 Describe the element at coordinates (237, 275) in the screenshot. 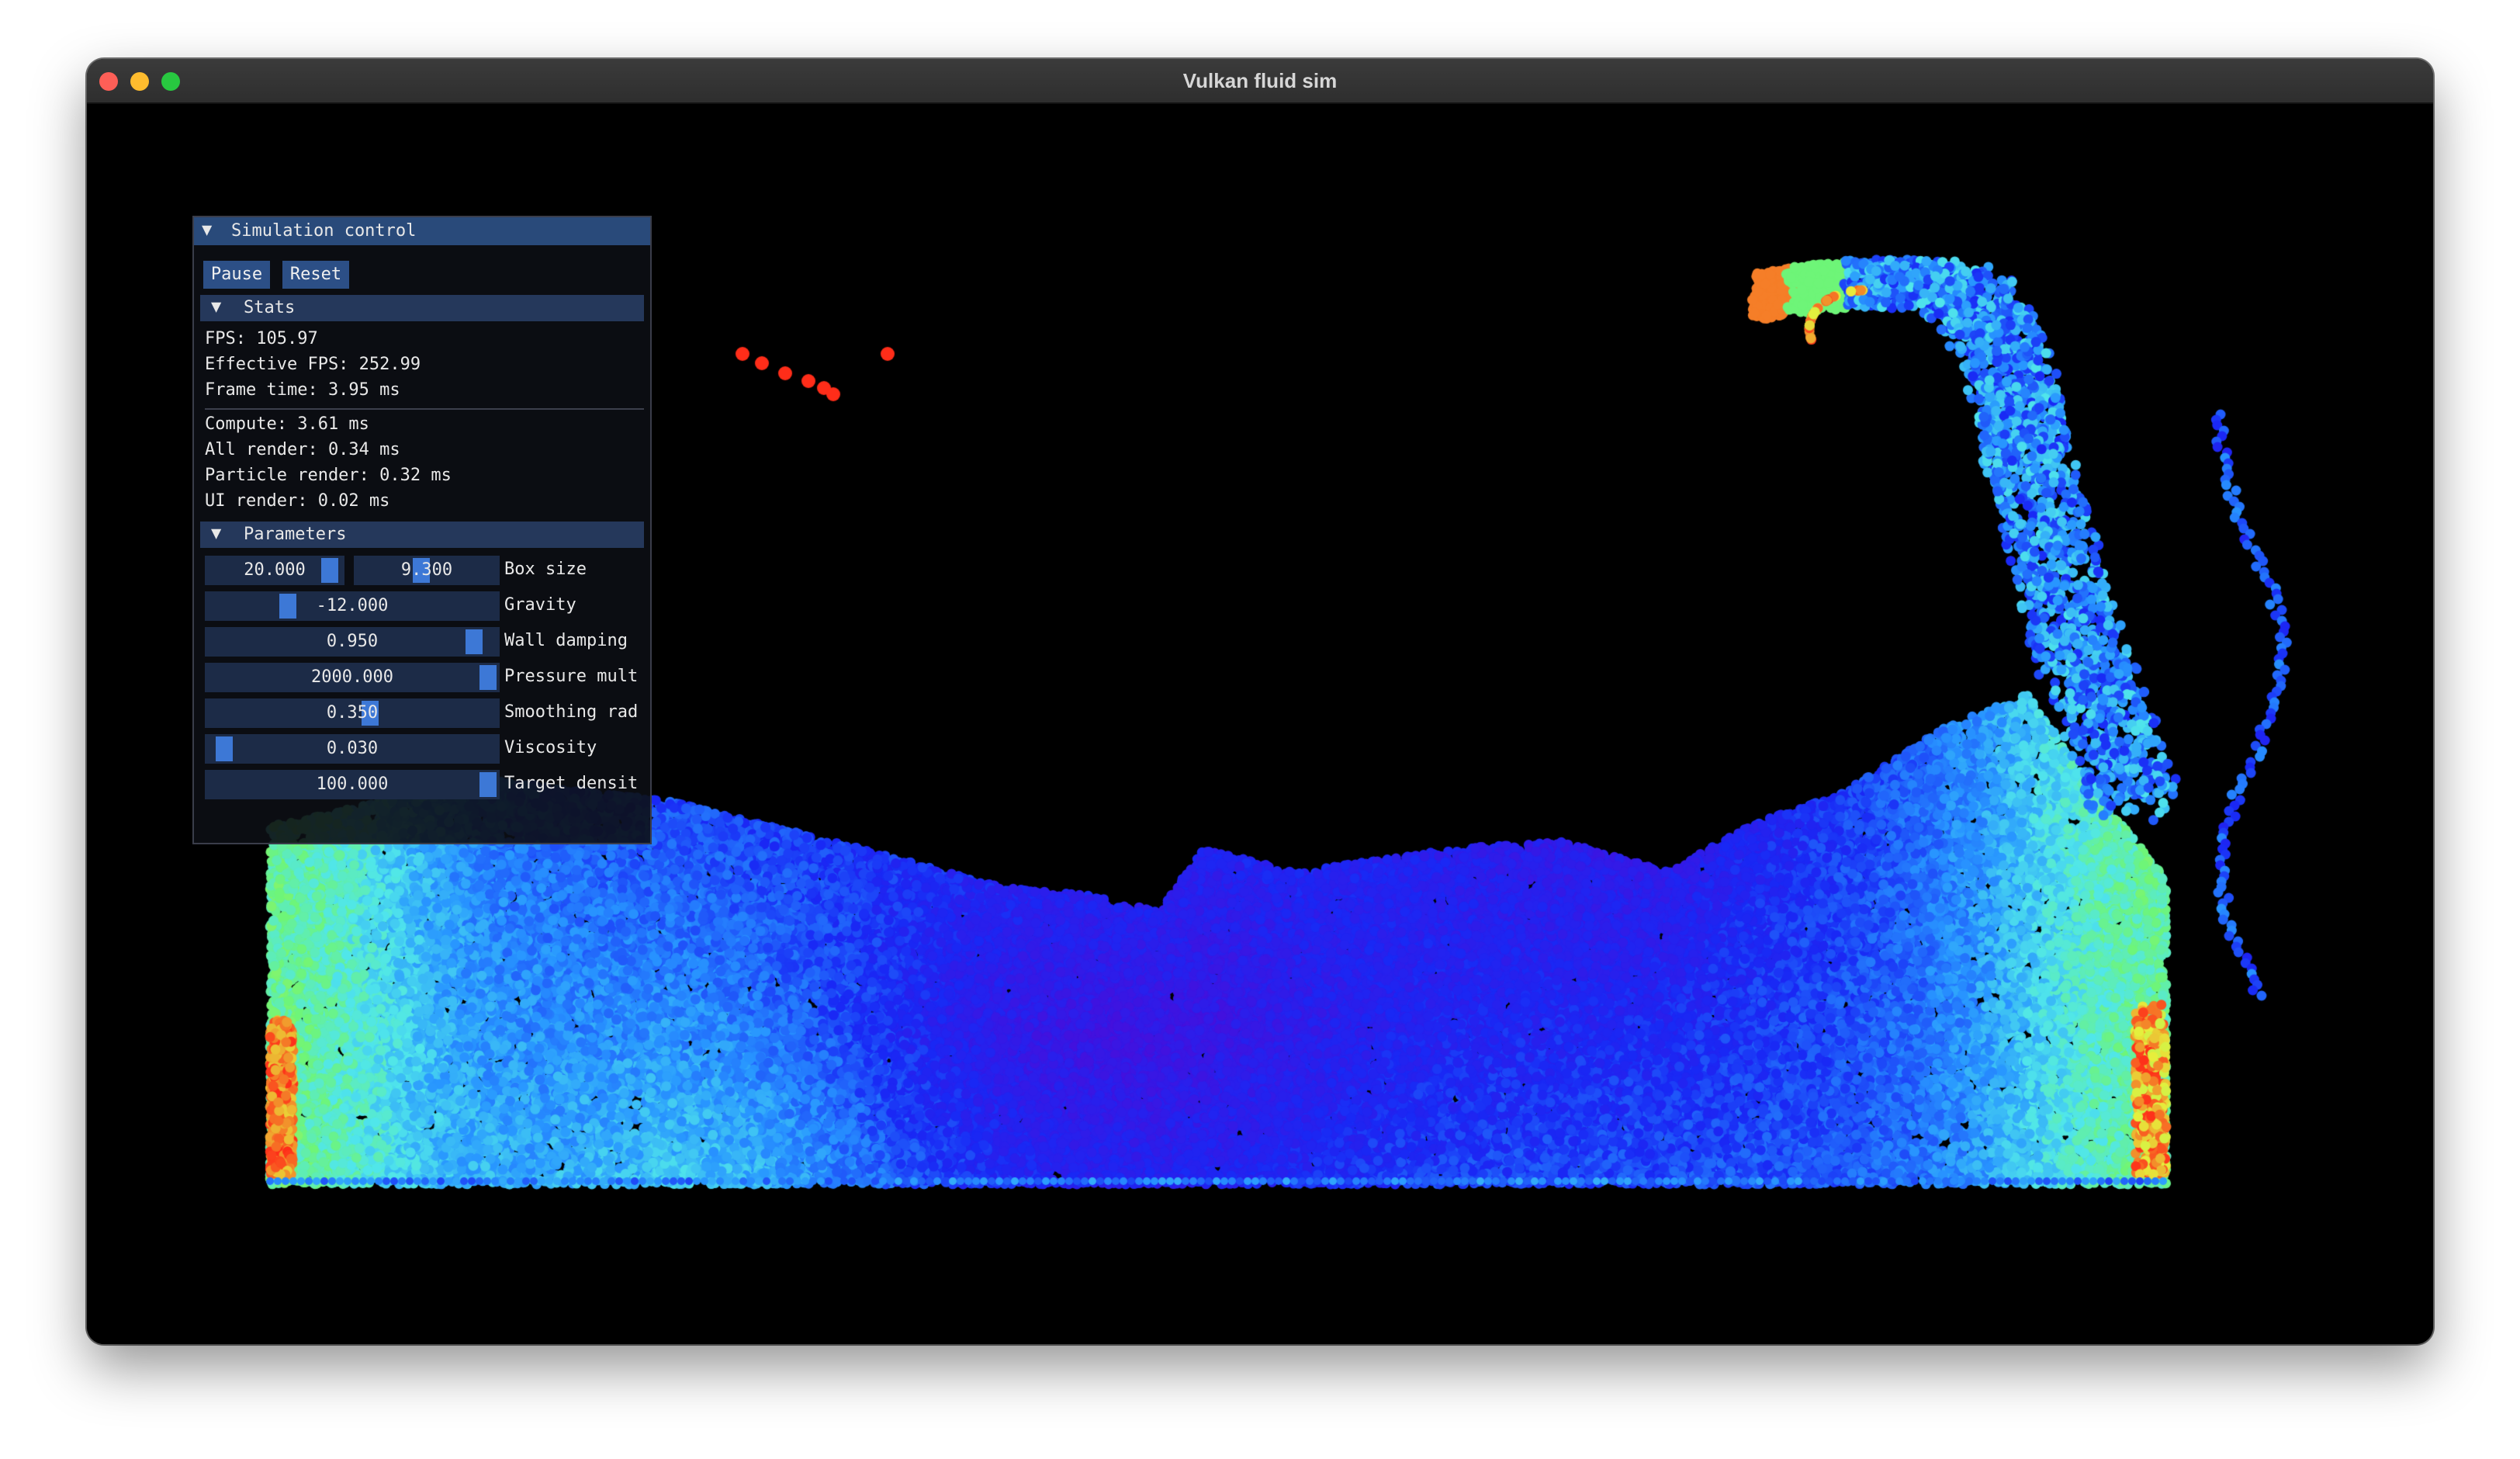

I see `pause-button: Pause` at that location.